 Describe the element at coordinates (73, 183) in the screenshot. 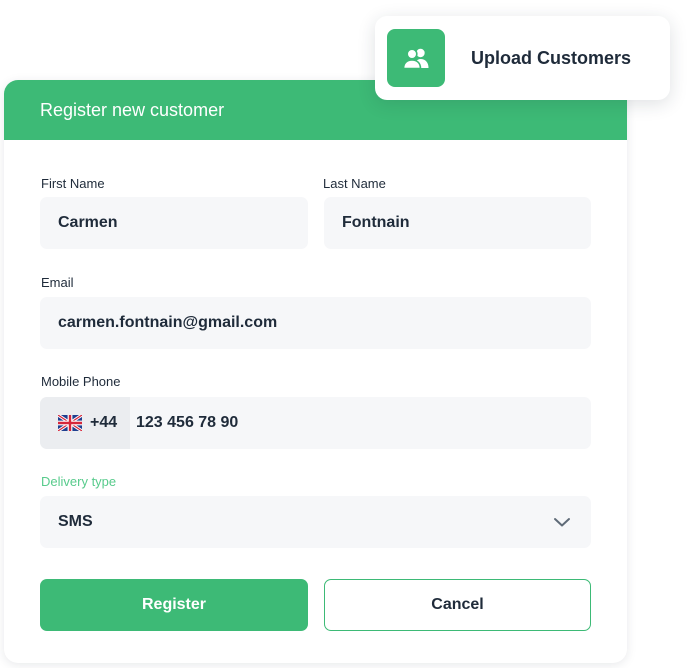

I see `first-name-label: First Name` at that location.